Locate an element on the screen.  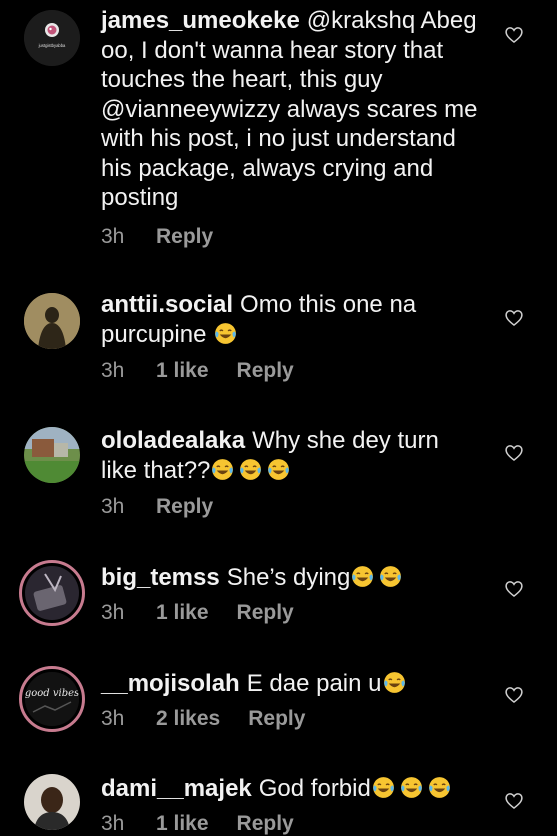
avatar: justgistbyabba is located at coordinates (52, 38).